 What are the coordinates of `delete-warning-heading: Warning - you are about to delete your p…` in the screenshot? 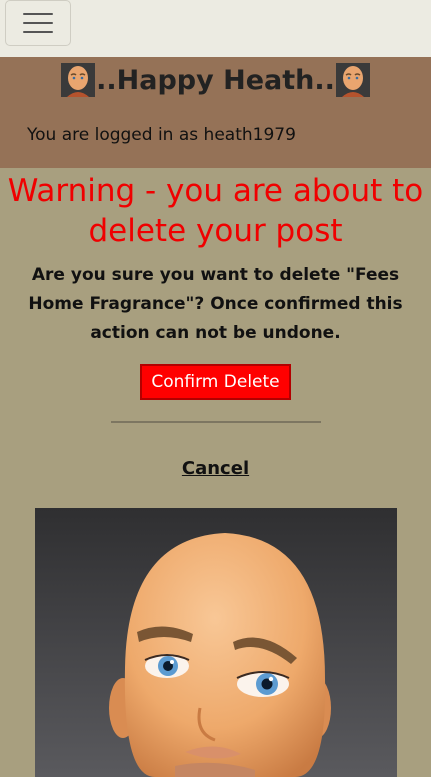 It's located at (215, 211).